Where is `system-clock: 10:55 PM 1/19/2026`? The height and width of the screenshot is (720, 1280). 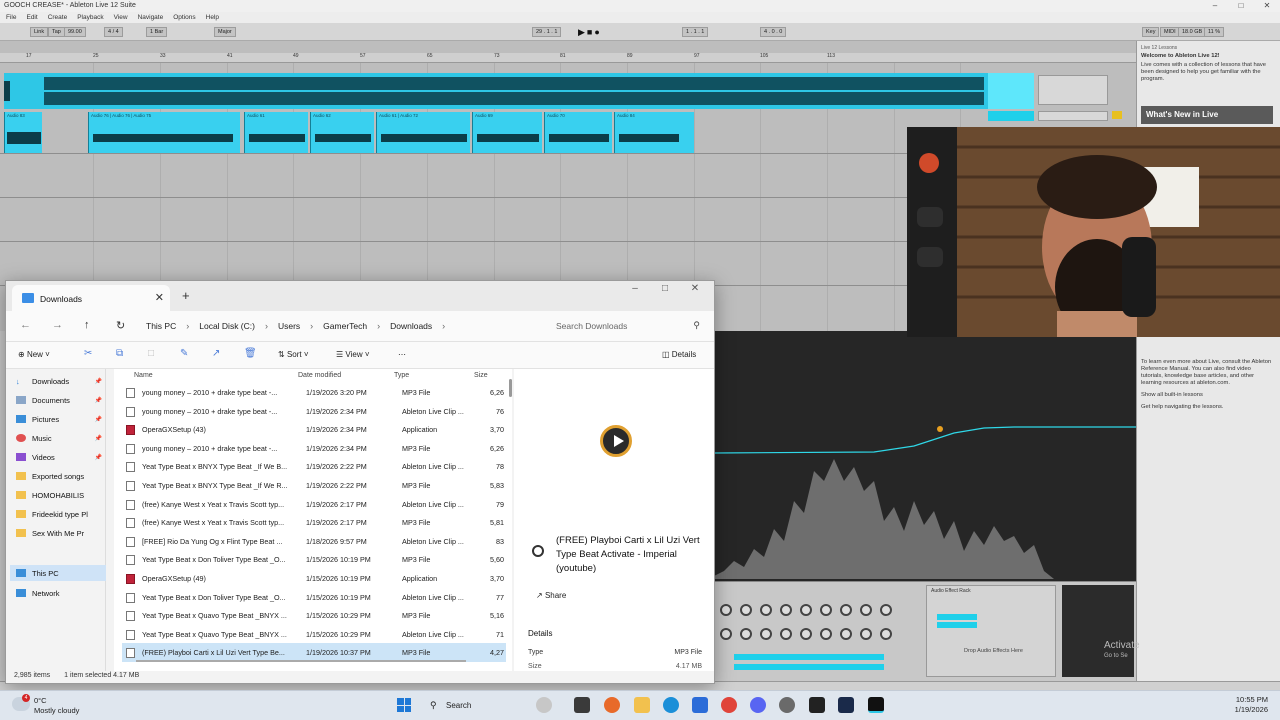 system-clock: 10:55 PM 1/19/2026 is located at coordinates (1251, 705).